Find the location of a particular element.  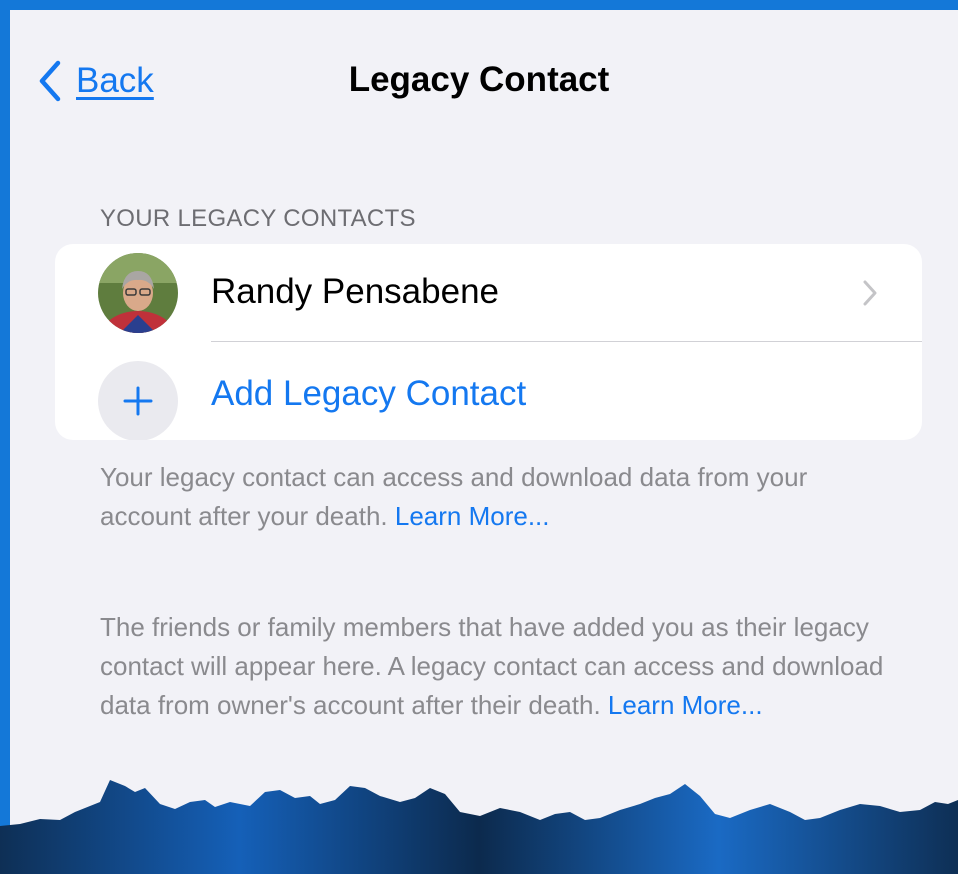

add-legacy-contact-button: Add Legacy Contact is located at coordinates (488, 391).